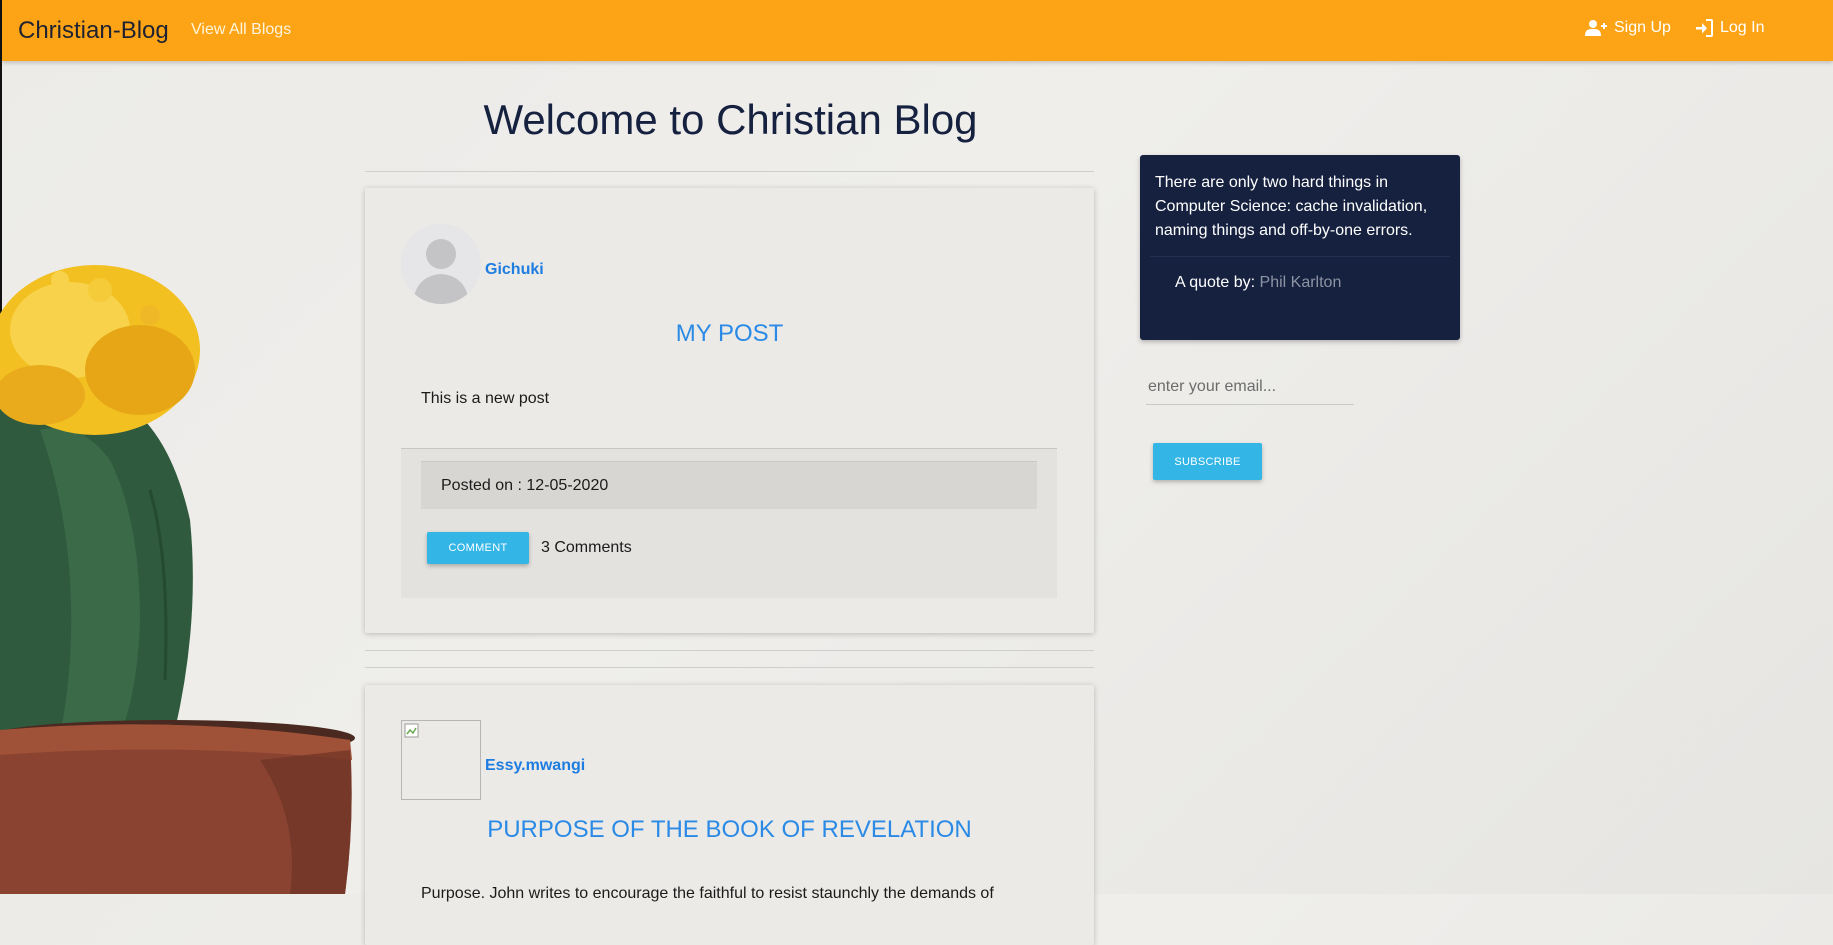 This screenshot has width=1833, height=945. What do you see at coordinates (241, 30) in the screenshot?
I see `nav-view-all-blogs: View All Blogs` at bounding box center [241, 30].